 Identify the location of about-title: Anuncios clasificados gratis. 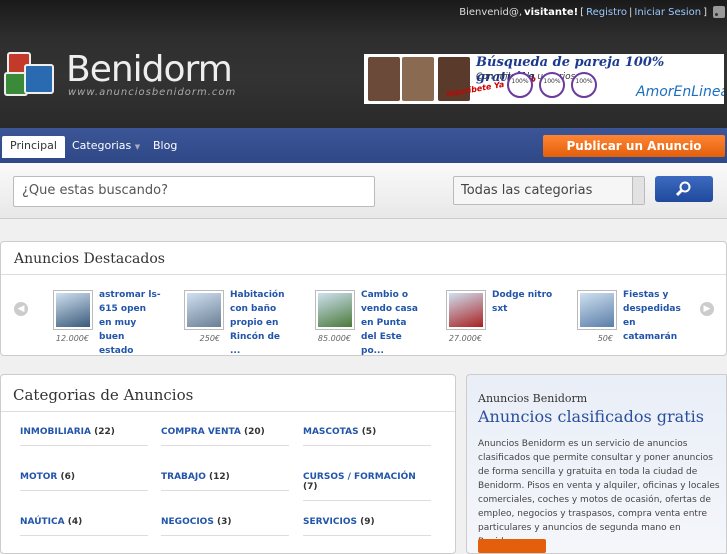
(591, 416).